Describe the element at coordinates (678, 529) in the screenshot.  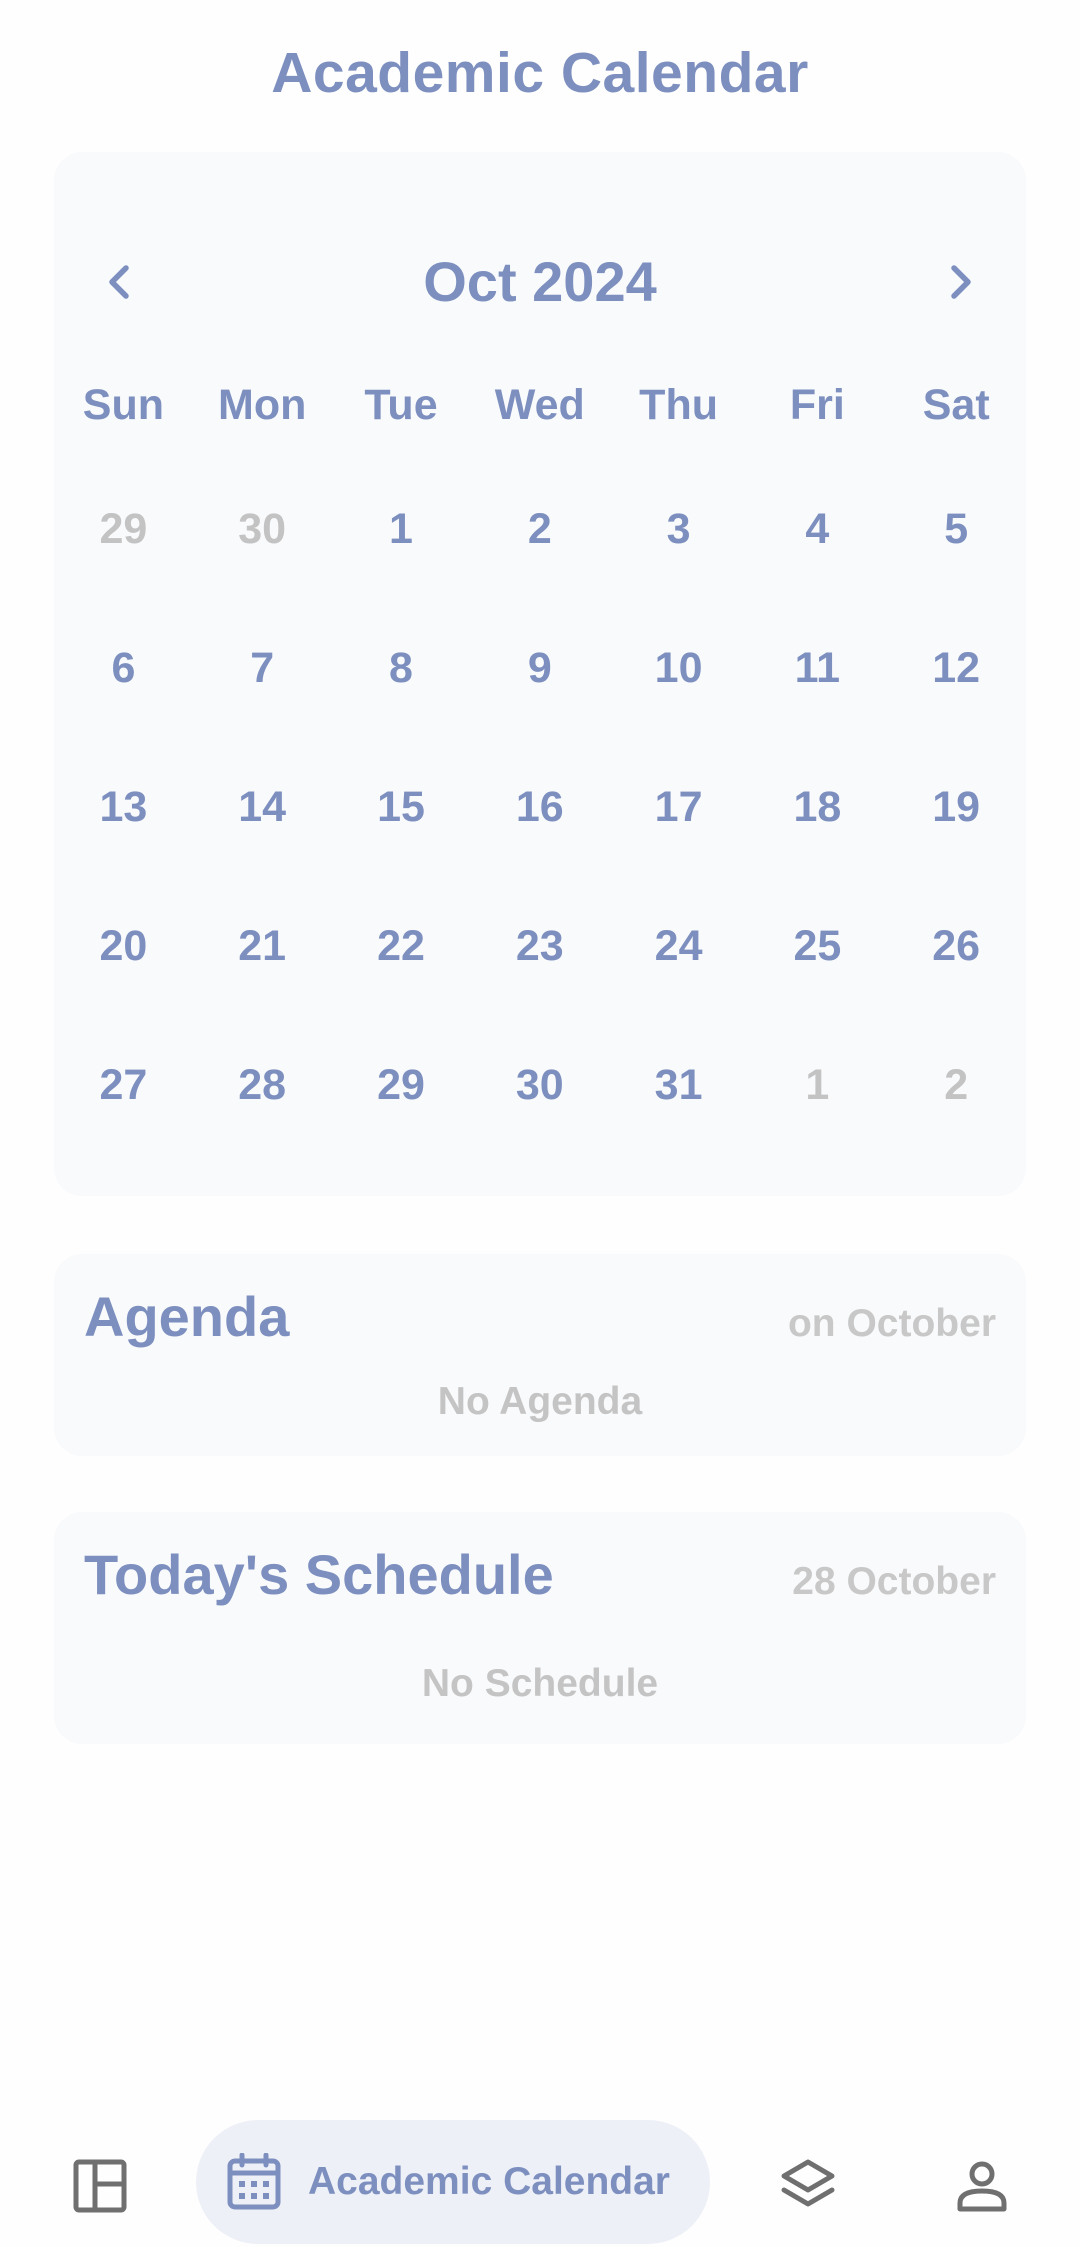
I see `calendar-day: 3` at that location.